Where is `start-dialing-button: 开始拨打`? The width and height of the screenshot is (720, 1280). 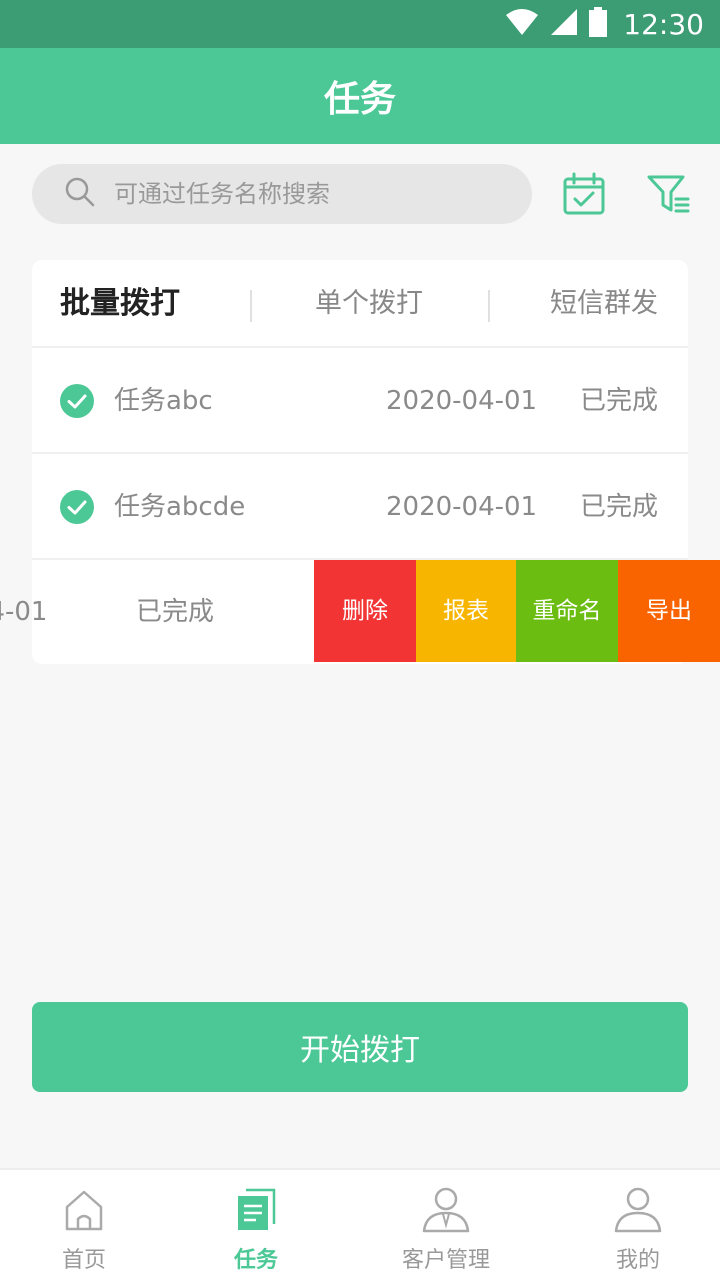 start-dialing-button: 开始拨打 is located at coordinates (360, 1047).